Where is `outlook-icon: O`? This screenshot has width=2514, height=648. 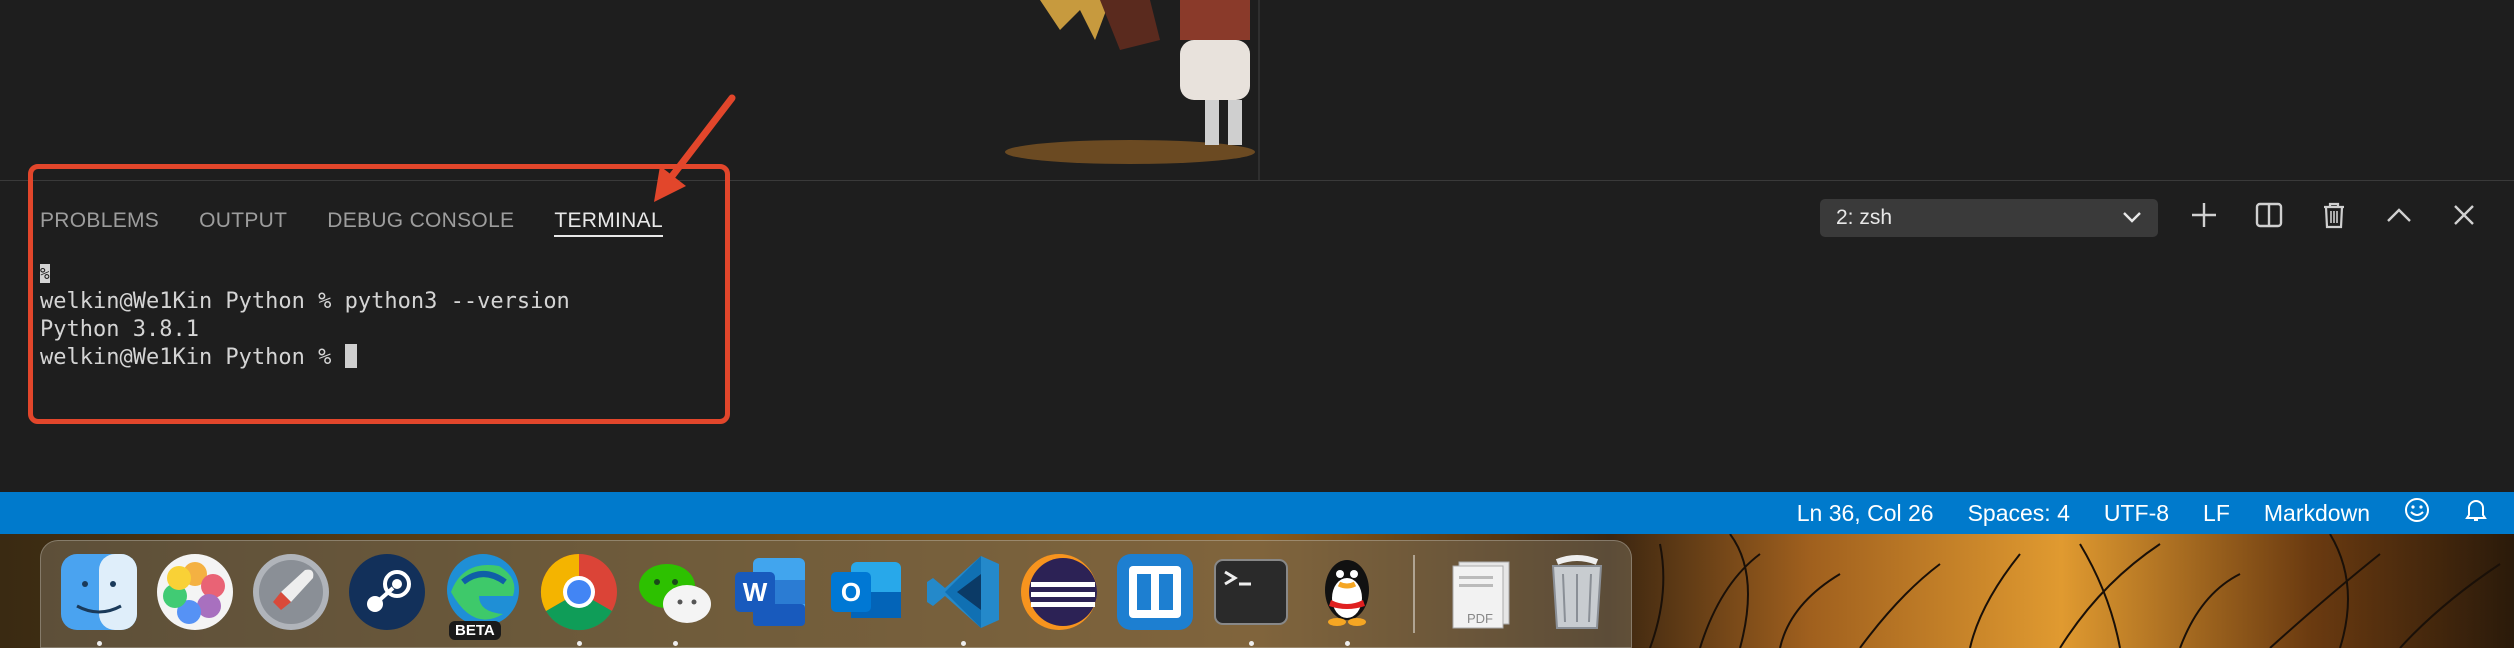 outlook-icon: O is located at coordinates (867, 594).